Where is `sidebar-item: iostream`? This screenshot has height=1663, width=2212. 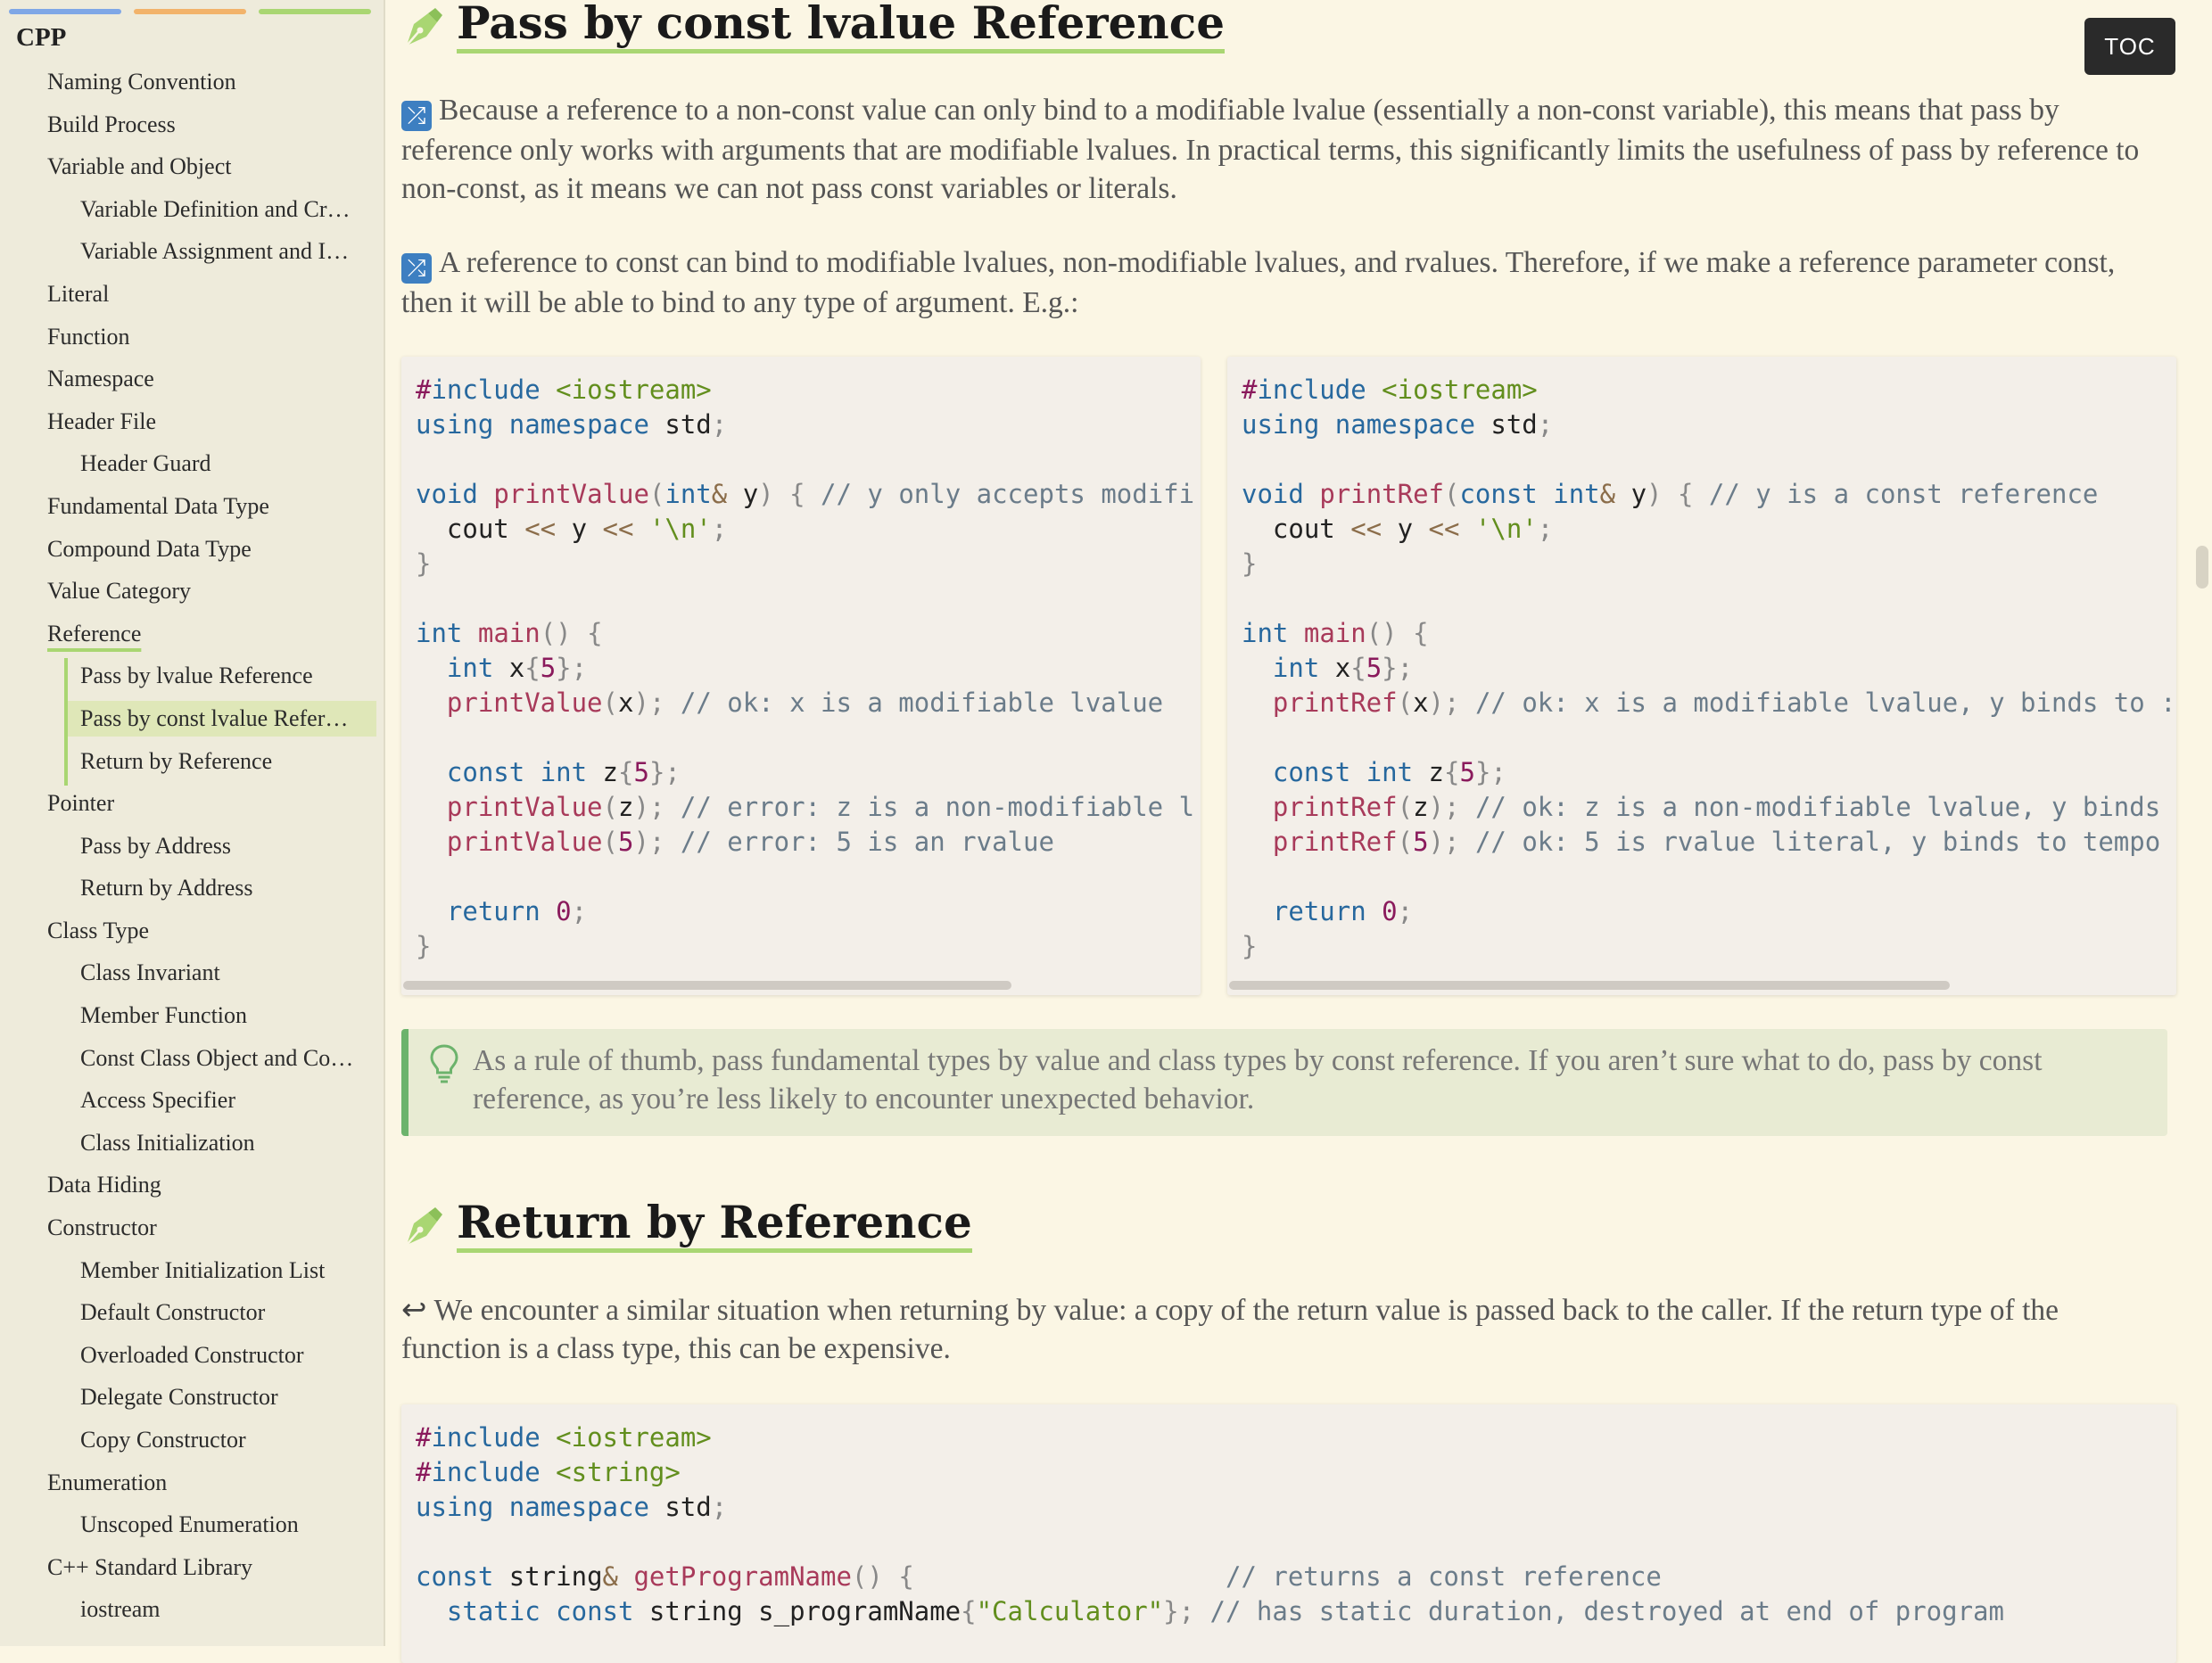
sidebar-item: iostream is located at coordinates (192, 1613).